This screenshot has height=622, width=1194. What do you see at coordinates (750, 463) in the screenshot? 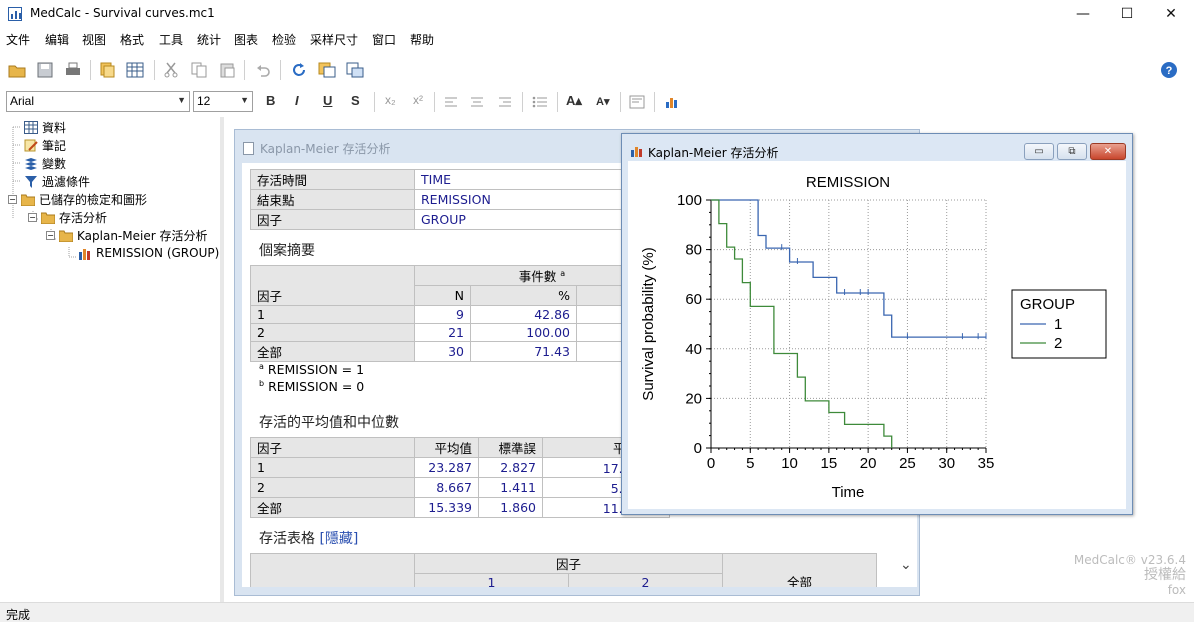
I see `x-tick-label: 5` at bounding box center [750, 463].